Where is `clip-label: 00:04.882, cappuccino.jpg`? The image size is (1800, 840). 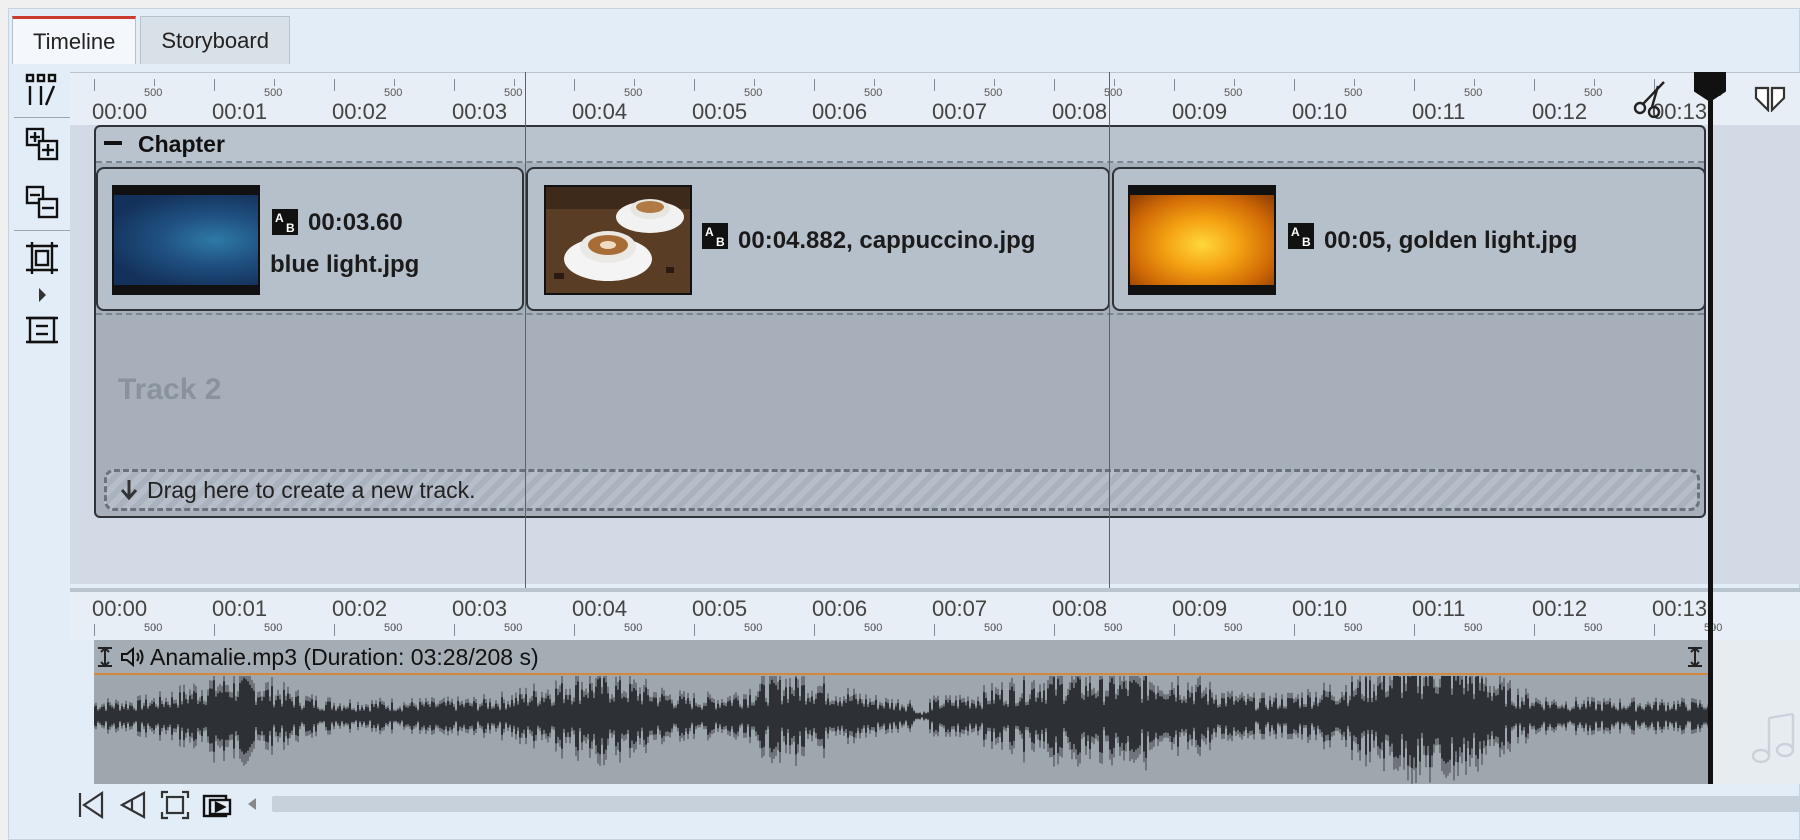
clip-label: 00:04.882, cappuccino.jpg is located at coordinates (887, 240).